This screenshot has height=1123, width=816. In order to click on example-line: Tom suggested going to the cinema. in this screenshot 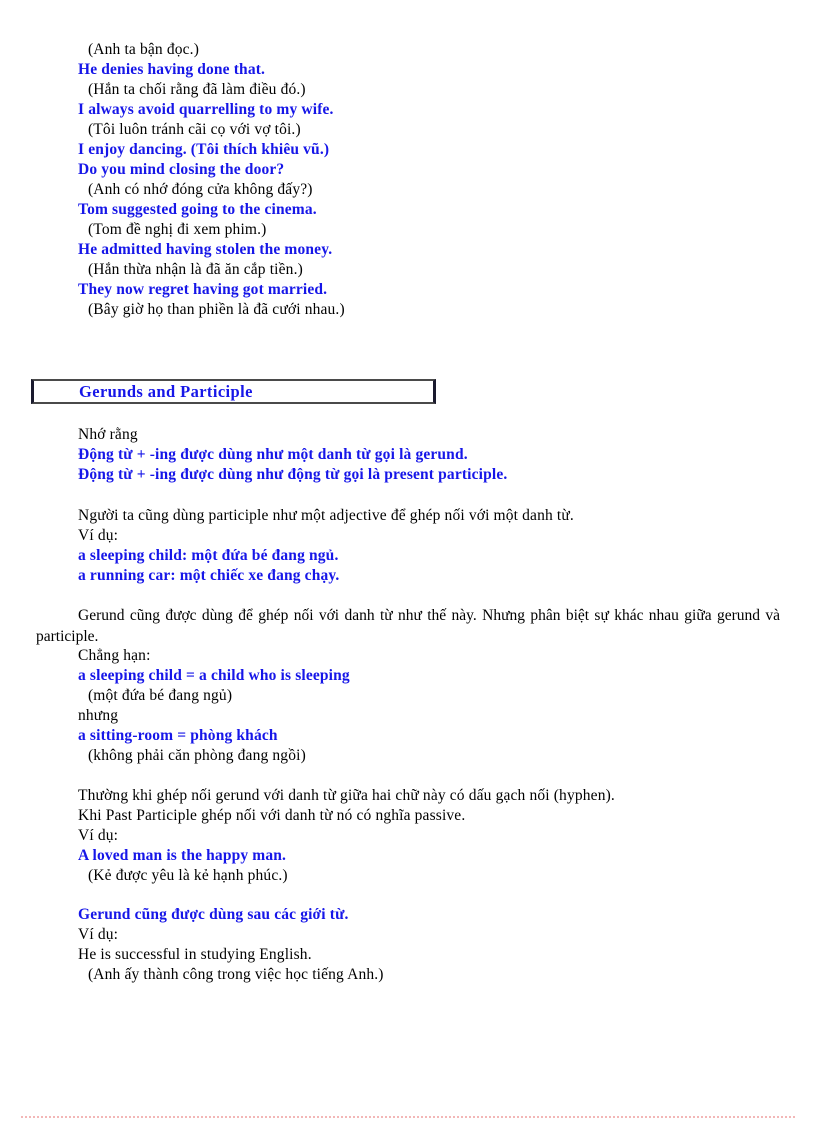, I will do `click(197, 209)`.